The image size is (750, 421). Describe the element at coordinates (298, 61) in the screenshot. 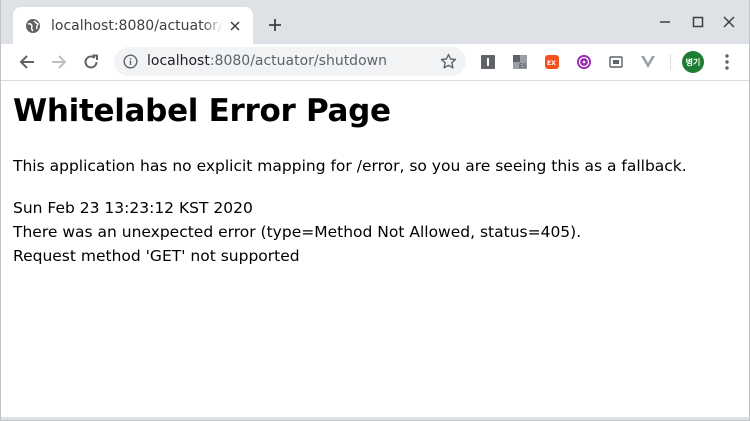

I see `url-path: :8080/actuator/shutdown` at that location.